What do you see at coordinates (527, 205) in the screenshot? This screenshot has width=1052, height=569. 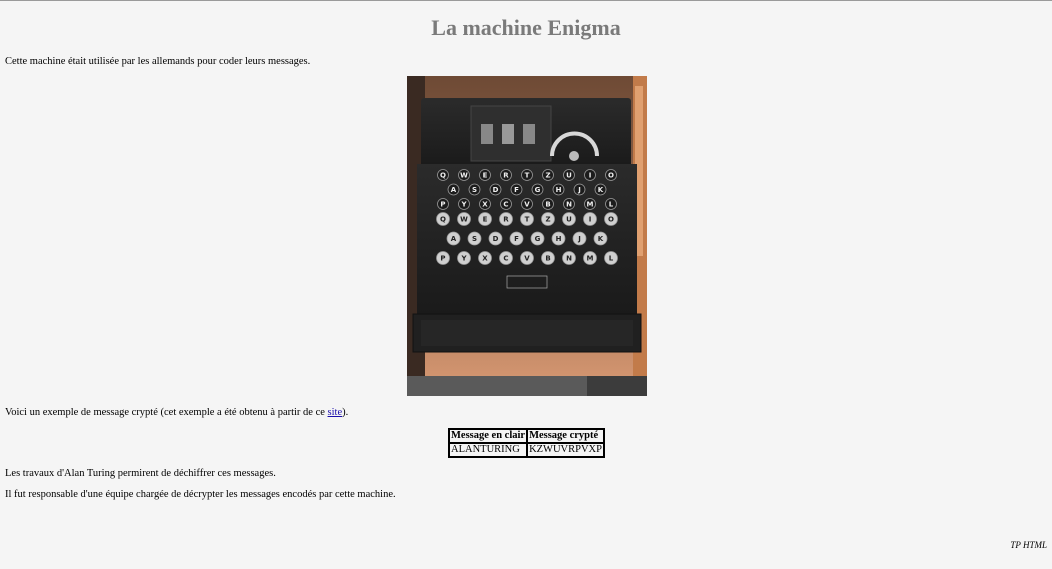 I see `lamp-label-v: V` at bounding box center [527, 205].